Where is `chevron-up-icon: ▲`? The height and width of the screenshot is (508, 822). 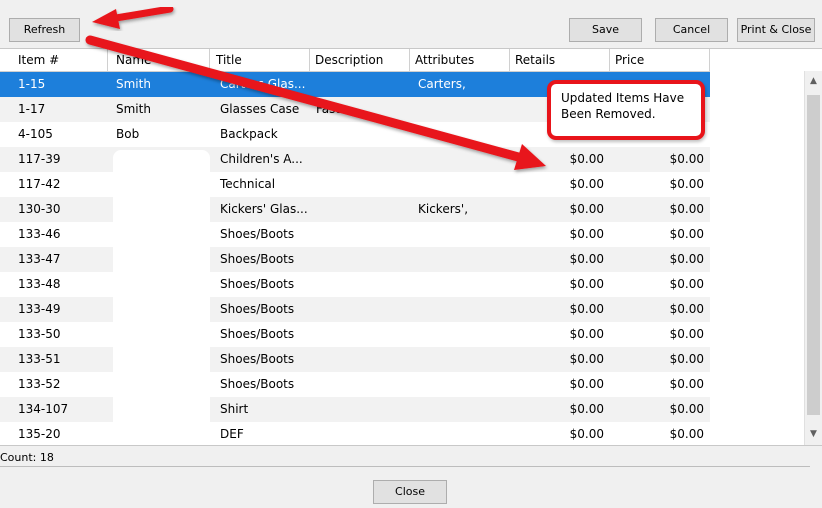
chevron-up-icon: ▲ is located at coordinates (813, 81).